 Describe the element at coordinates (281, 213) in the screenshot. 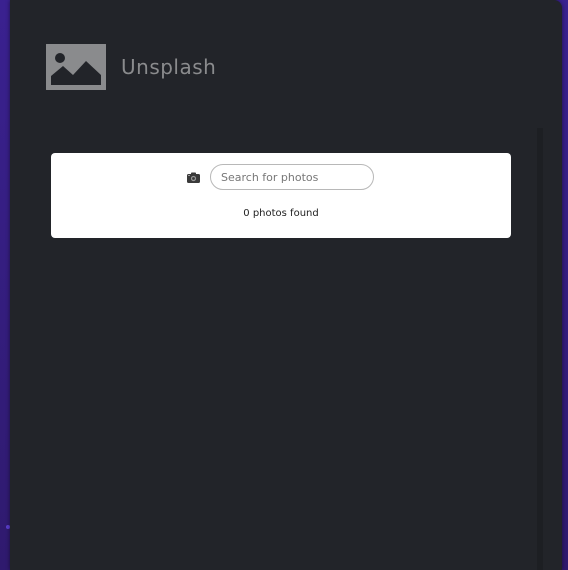

I see `result-count: 0 photos found` at that location.